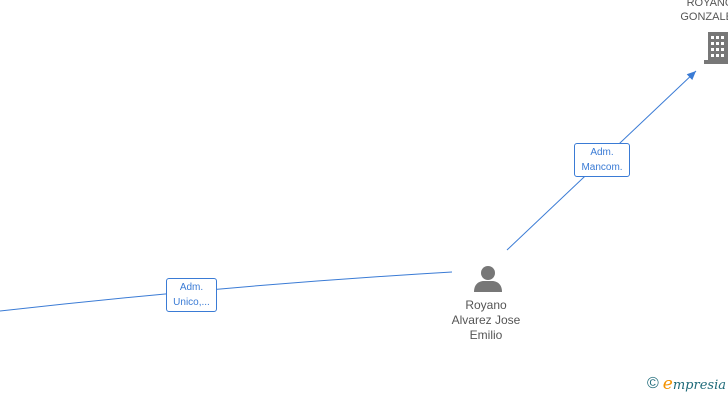  What do you see at coordinates (486, 320) in the screenshot?
I see `person-node-label: Royano Alvarez Jose Emilio` at bounding box center [486, 320].